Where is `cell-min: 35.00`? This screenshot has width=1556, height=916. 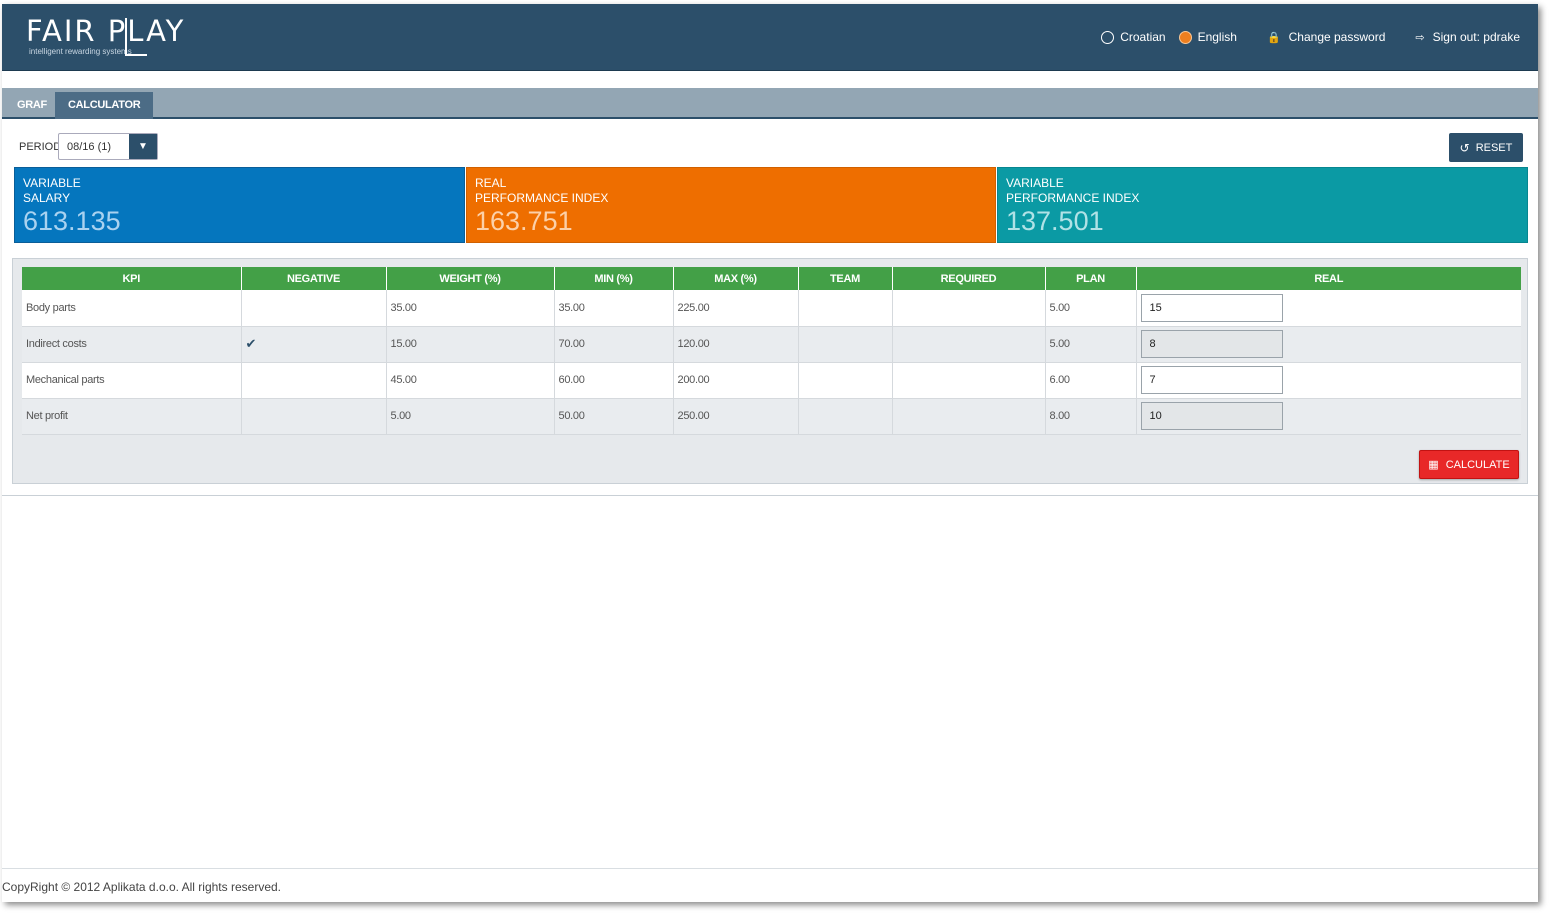 cell-min: 35.00 is located at coordinates (614, 308).